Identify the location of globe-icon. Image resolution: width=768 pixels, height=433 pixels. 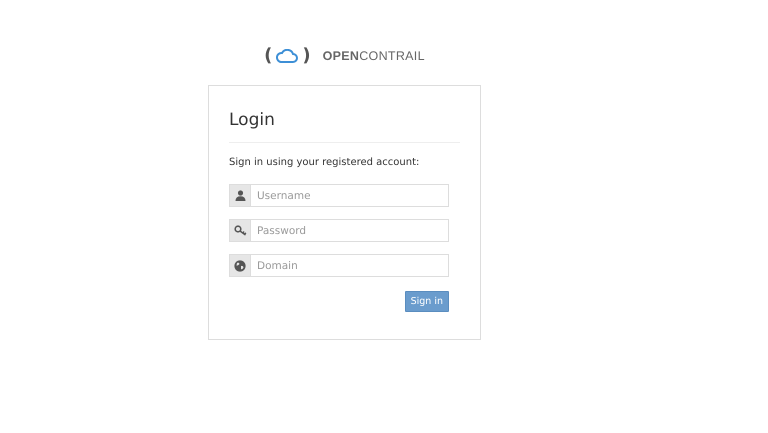
(240, 266).